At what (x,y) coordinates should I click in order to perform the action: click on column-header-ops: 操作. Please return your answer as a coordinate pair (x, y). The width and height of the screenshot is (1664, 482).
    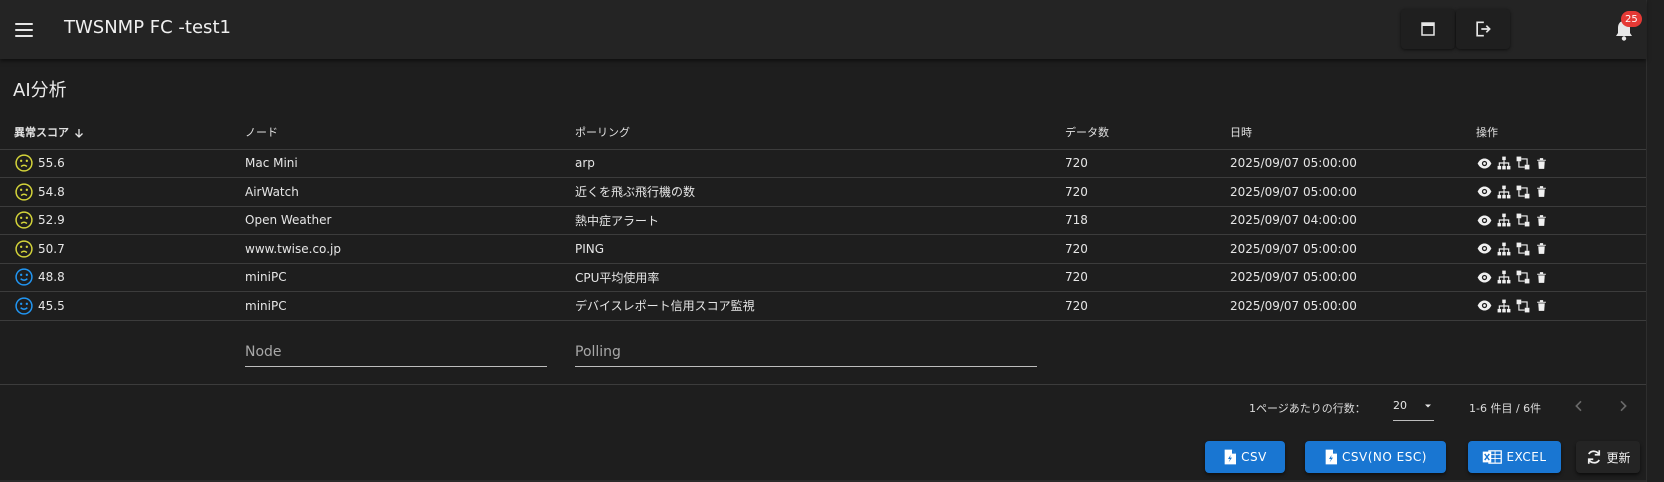
    Looking at the image, I should click on (1561, 132).